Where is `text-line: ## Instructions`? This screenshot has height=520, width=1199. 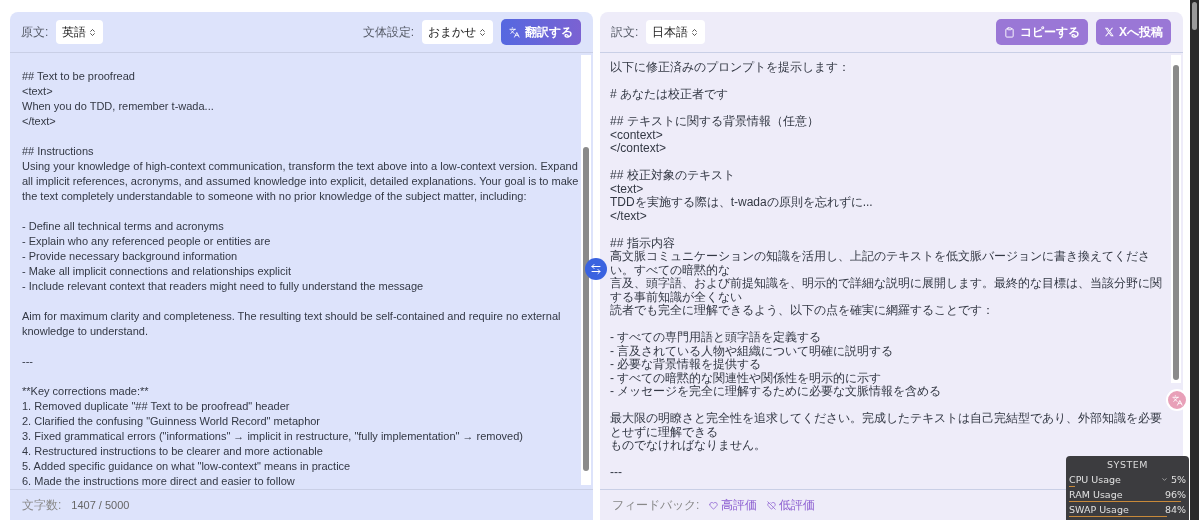
text-line: ## Instructions is located at coordinates (58, 151).